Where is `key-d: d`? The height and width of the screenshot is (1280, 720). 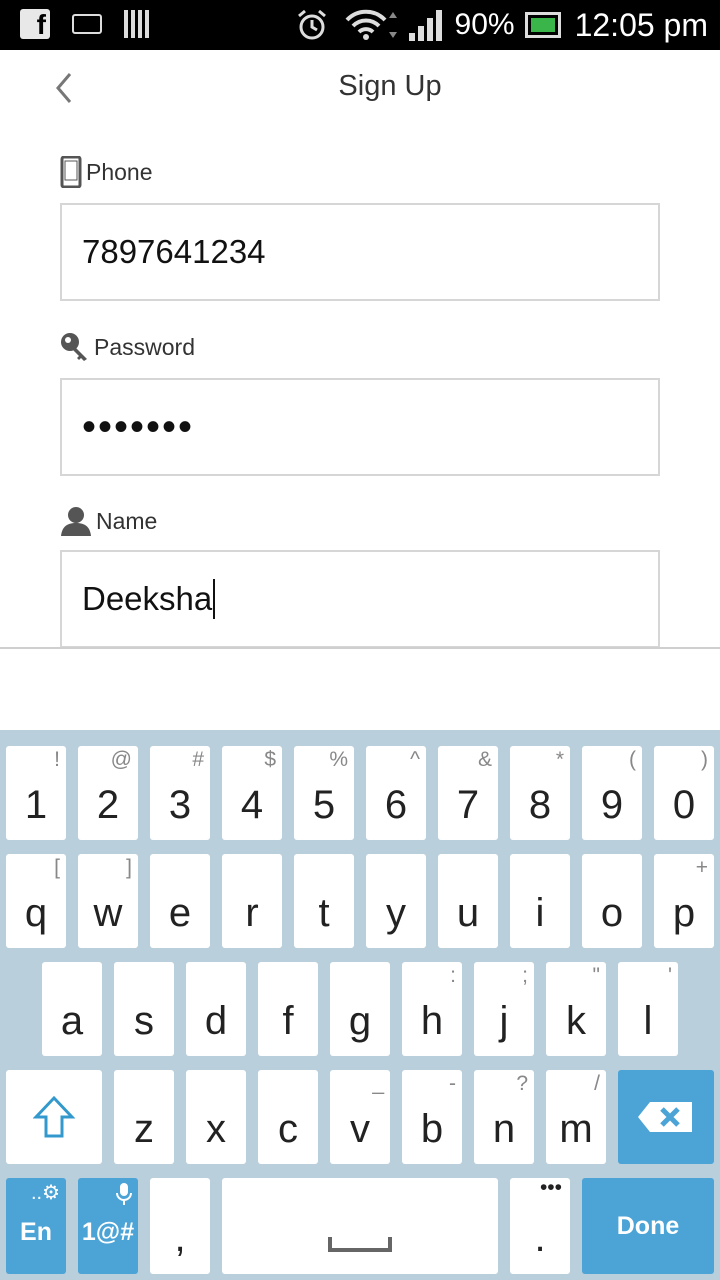
key-d: d is located at coordinates (216, 1009).